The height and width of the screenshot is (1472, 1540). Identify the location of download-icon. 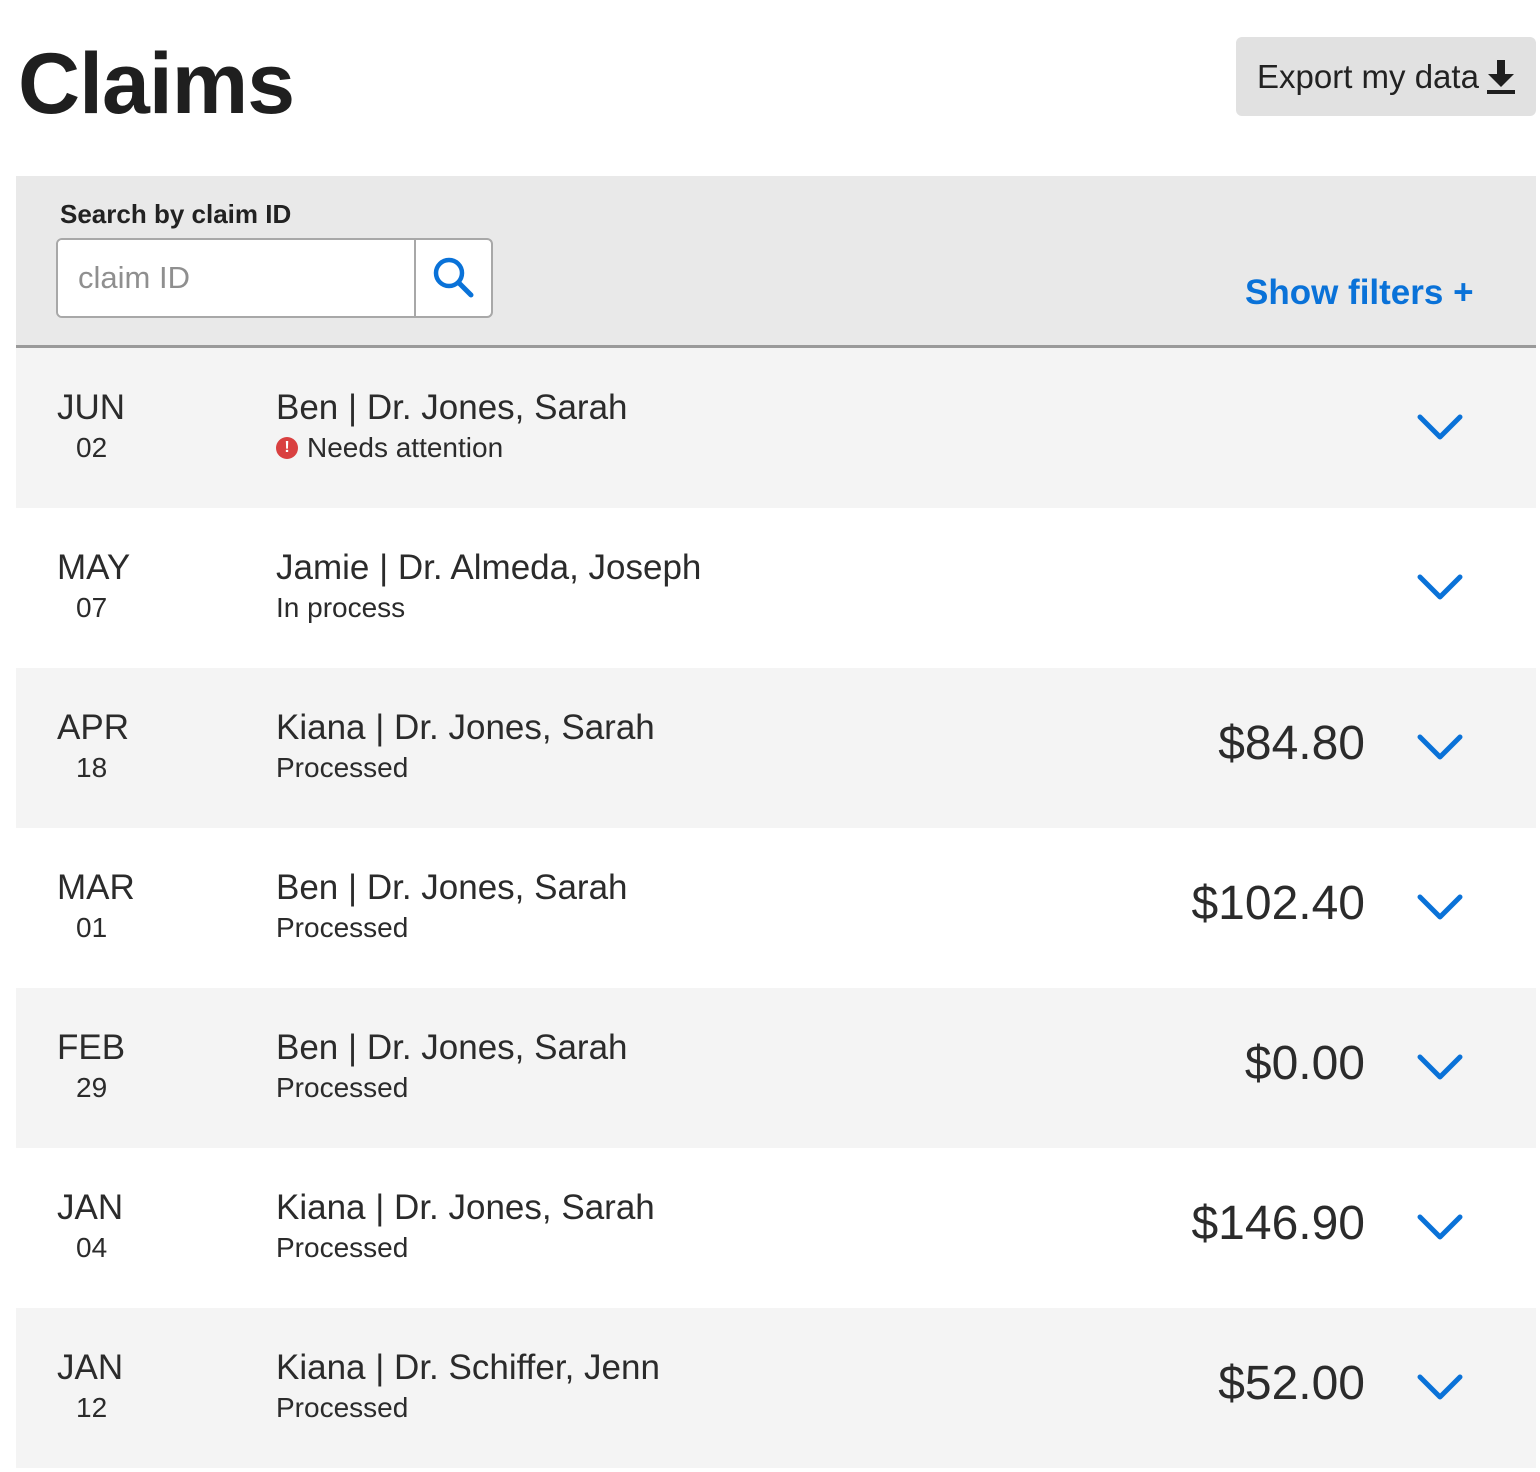
(1501, 77).